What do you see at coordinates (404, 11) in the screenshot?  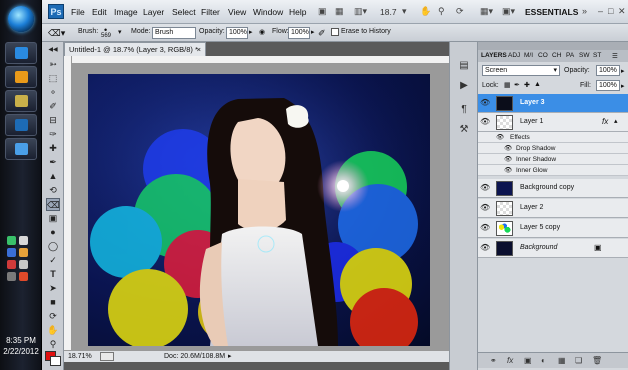 I see `zoom-dropdown-icon: ▾` at bounding box center [404, 11].